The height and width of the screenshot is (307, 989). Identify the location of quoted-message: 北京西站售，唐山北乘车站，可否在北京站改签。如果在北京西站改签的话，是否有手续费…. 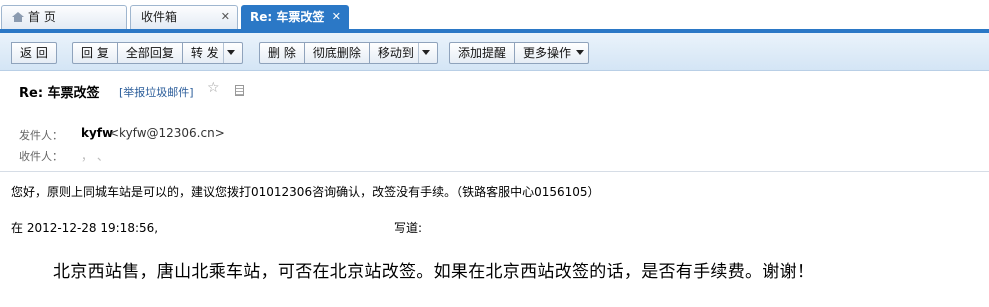
(434, 272).